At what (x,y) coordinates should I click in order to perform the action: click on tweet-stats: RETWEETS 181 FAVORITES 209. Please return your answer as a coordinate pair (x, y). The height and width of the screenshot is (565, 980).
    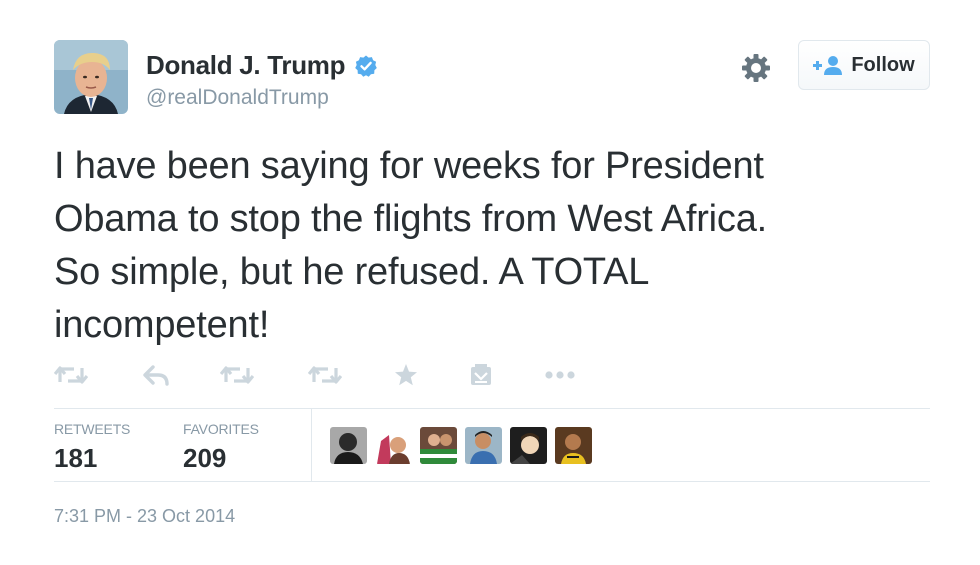
    Looking at the image, I should click on (492, 445).